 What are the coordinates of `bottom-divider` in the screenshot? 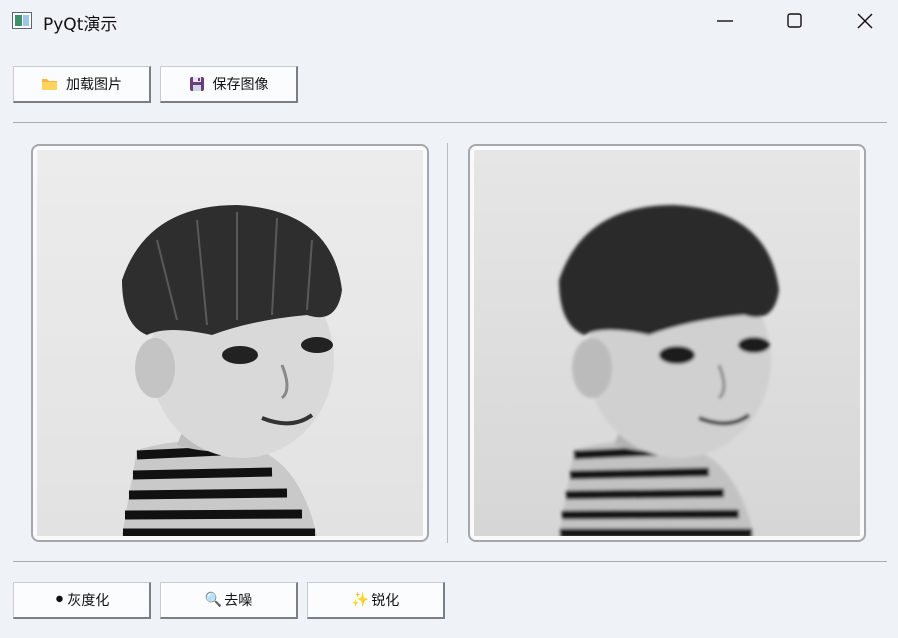 It's located at (450, 561).